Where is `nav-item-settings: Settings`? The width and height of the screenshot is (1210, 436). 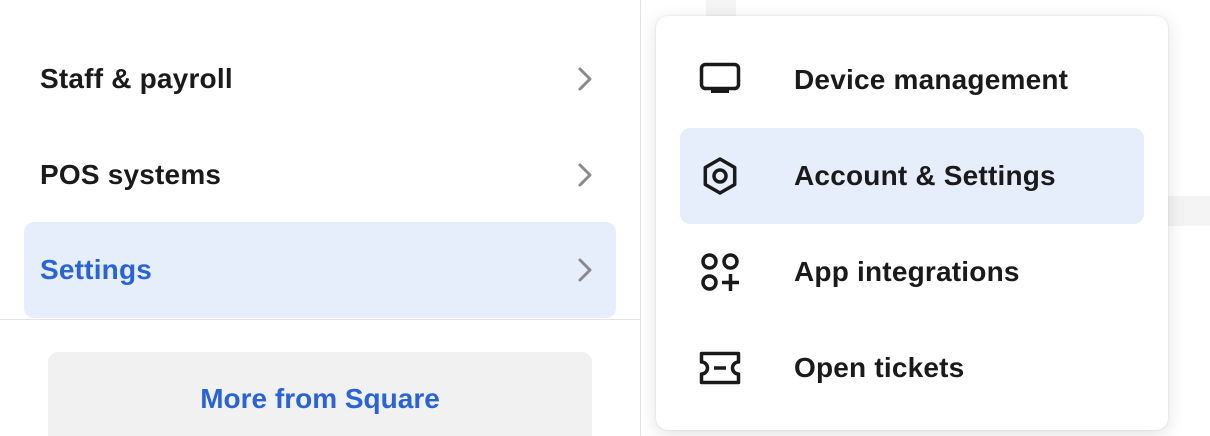 nav-item-settings: Settings is located at coordinates (320, 270).